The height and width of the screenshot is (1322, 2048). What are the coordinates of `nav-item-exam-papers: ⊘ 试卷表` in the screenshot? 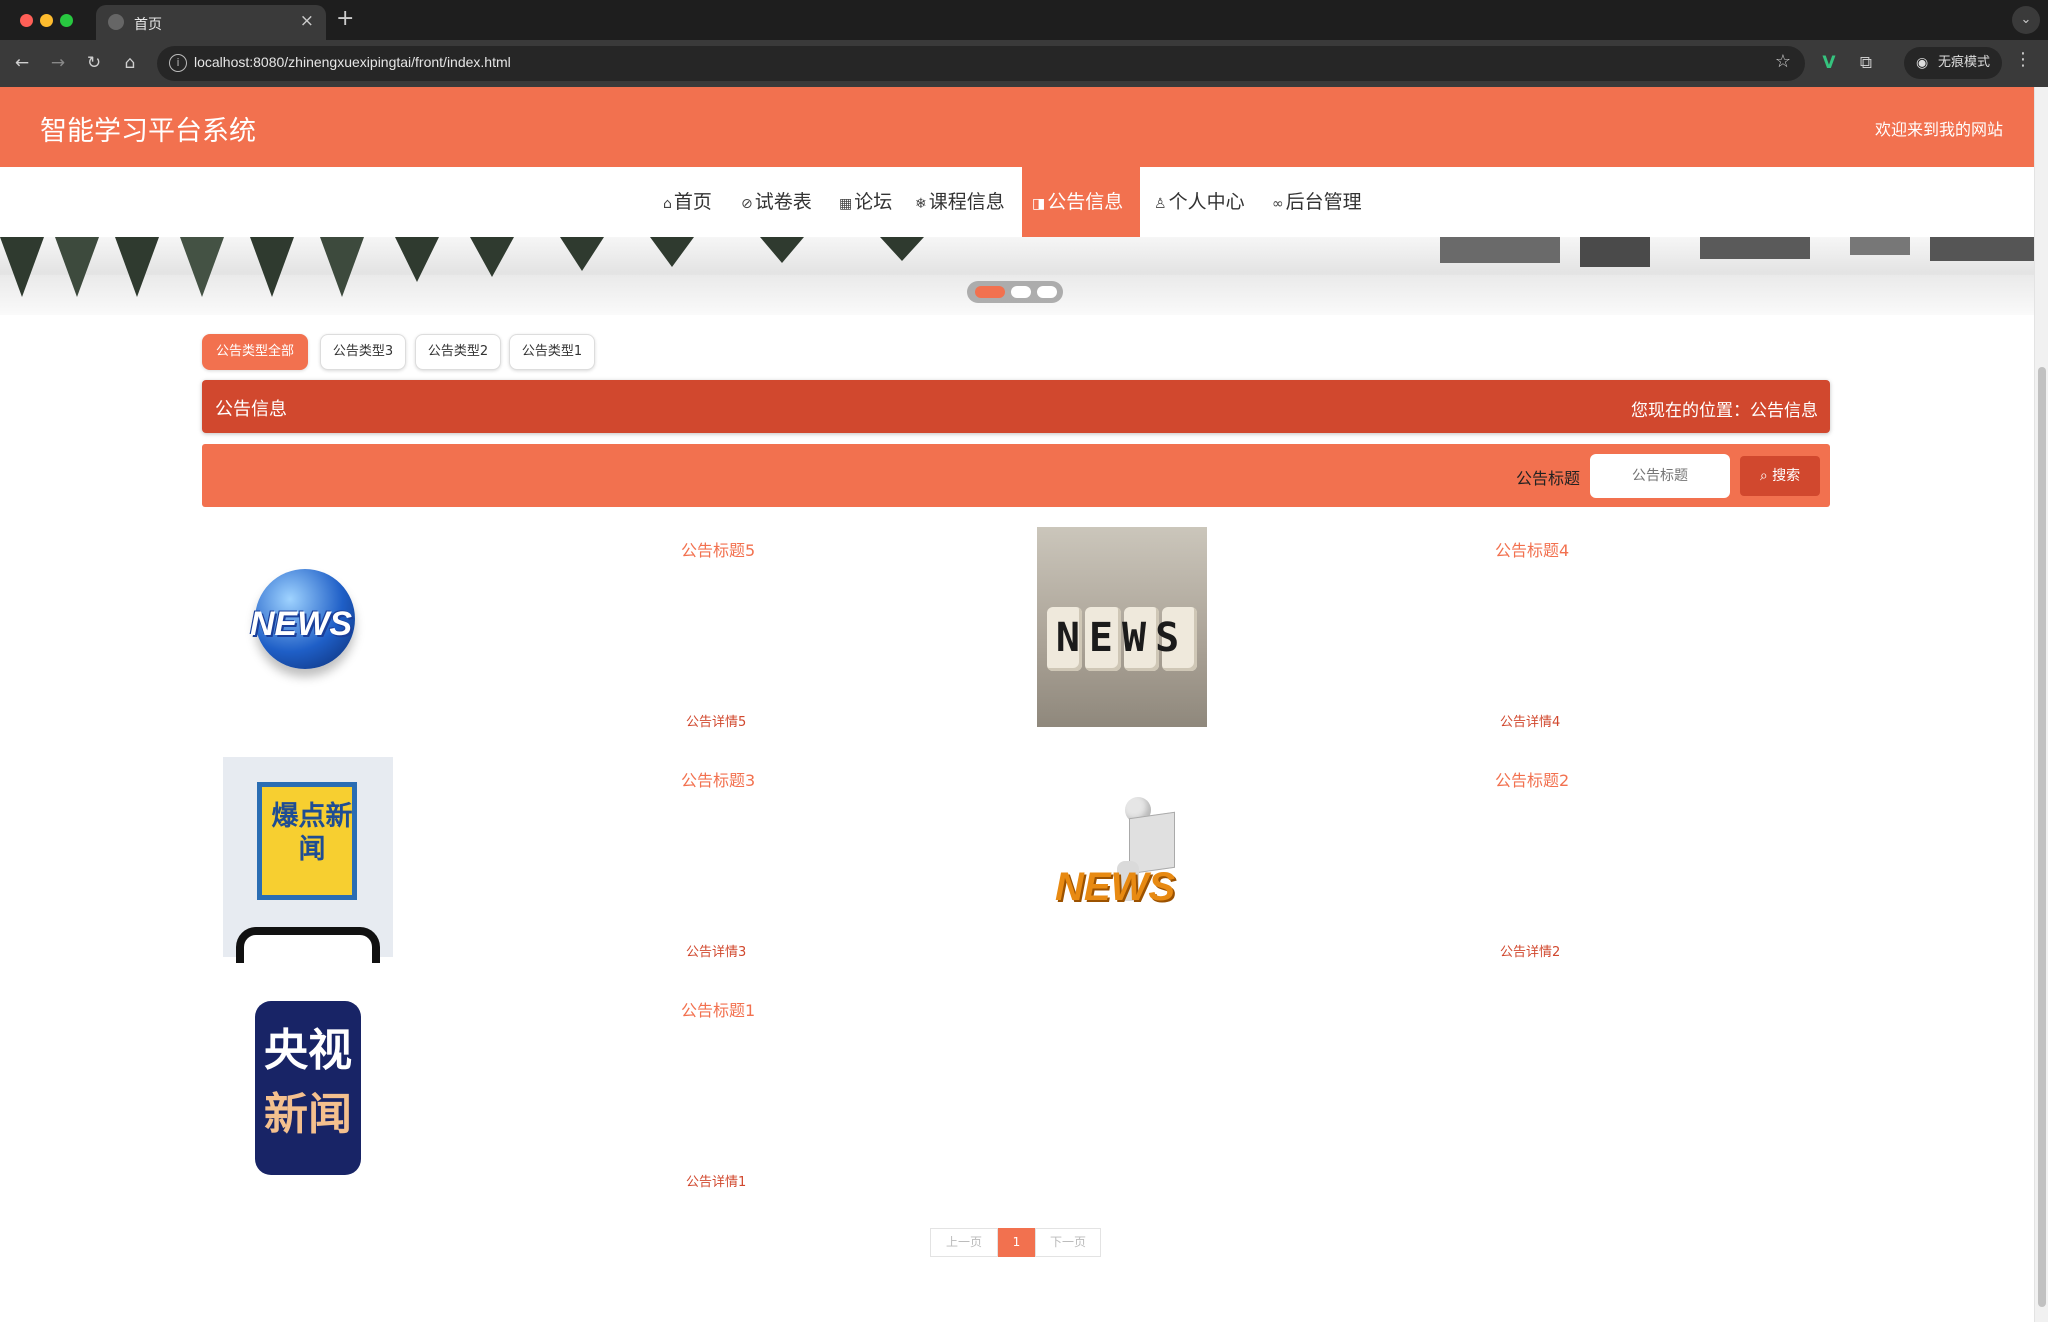 It's located at (776, 202).